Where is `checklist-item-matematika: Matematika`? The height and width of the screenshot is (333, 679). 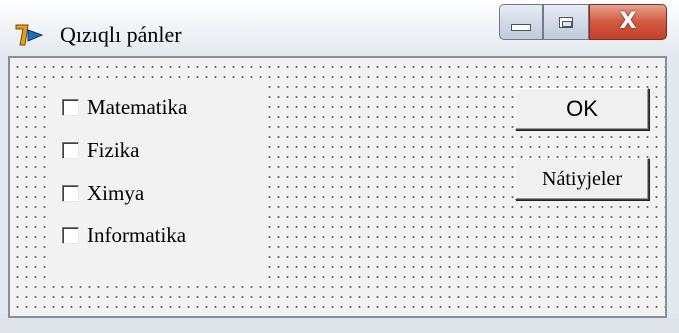
checklist-item-matematika: Matematika is located at coordinates (124, 107).